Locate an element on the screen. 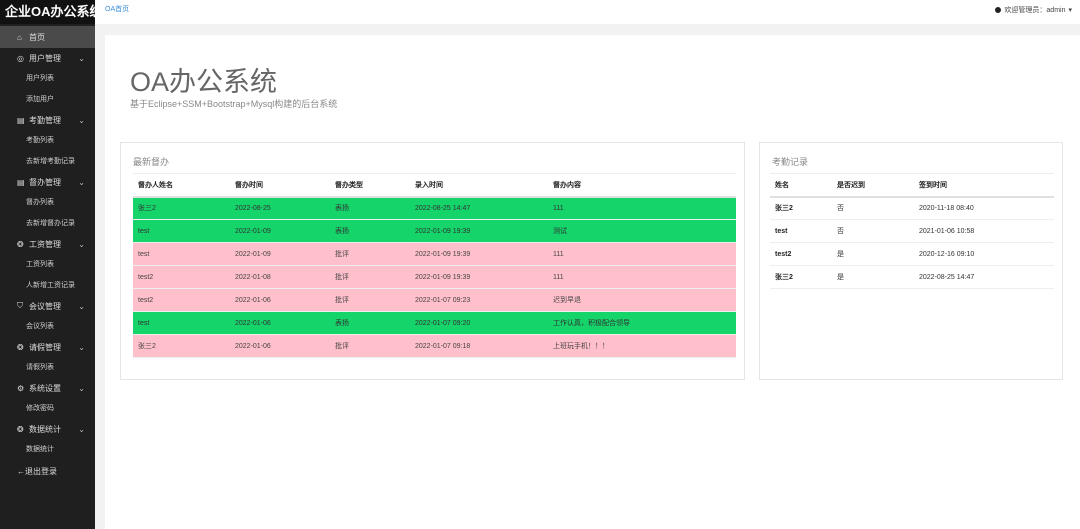 This screenshot has width=1080, height=529. sidebar-subitem: 用户列表 is located at coordinates (47, 78).